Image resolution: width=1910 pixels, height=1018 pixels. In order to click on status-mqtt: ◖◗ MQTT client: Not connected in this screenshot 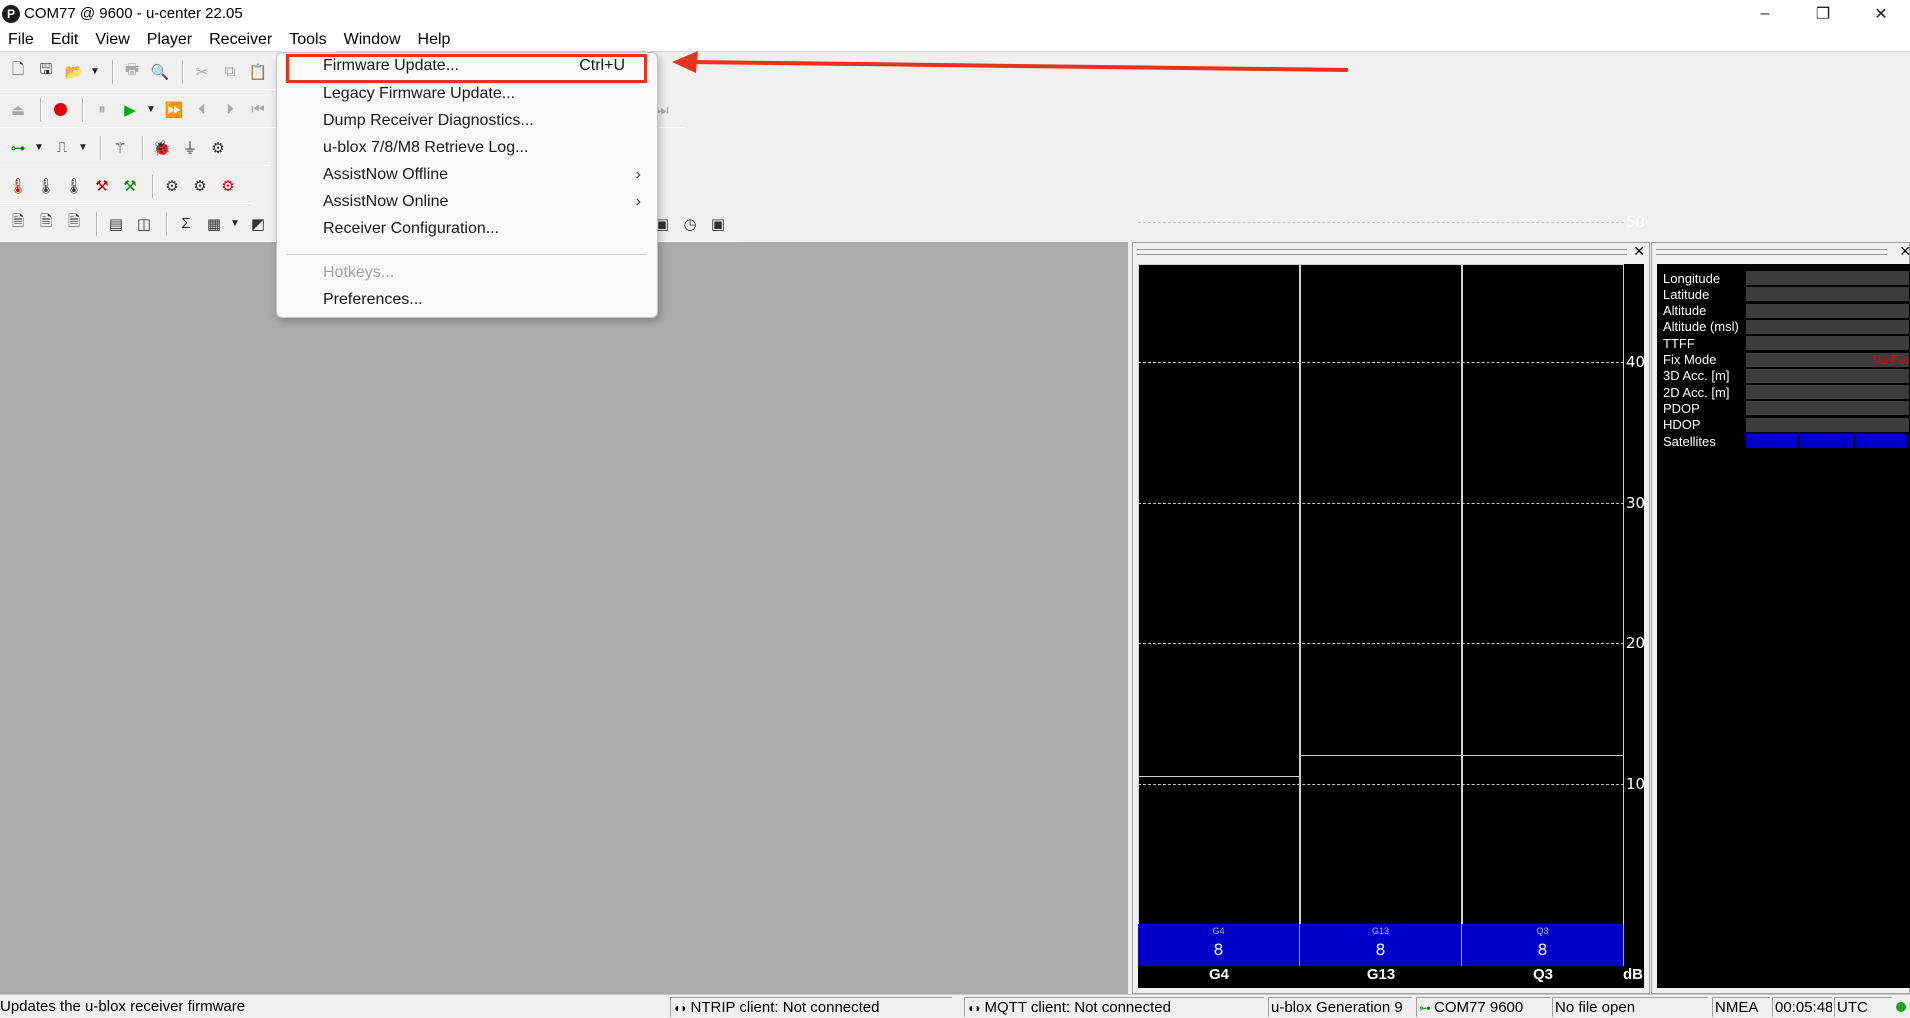, I will do `click(1114, 1007)`.